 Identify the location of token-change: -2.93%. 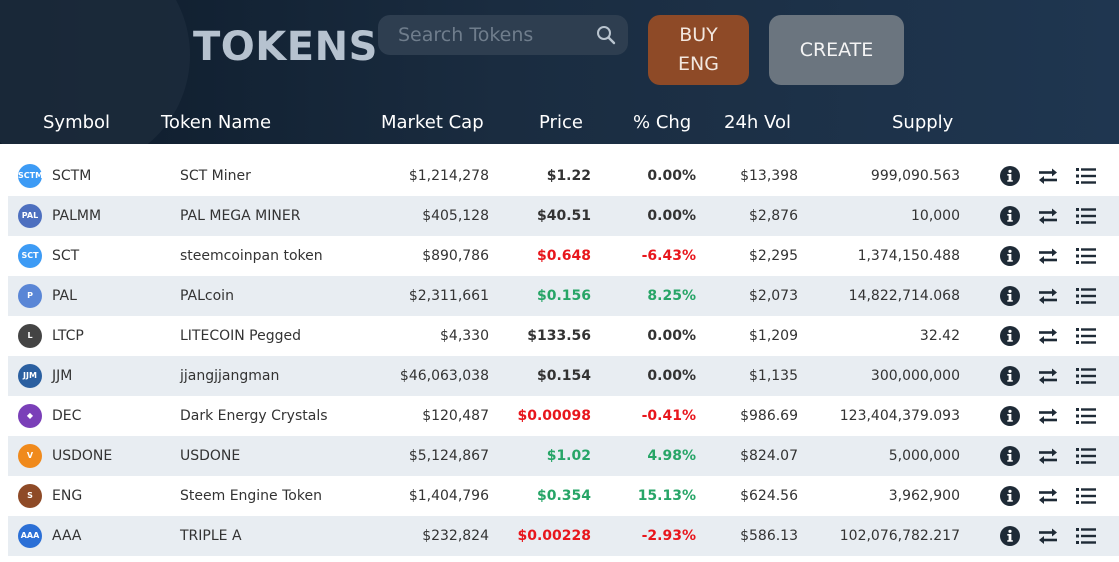
(668, 536).